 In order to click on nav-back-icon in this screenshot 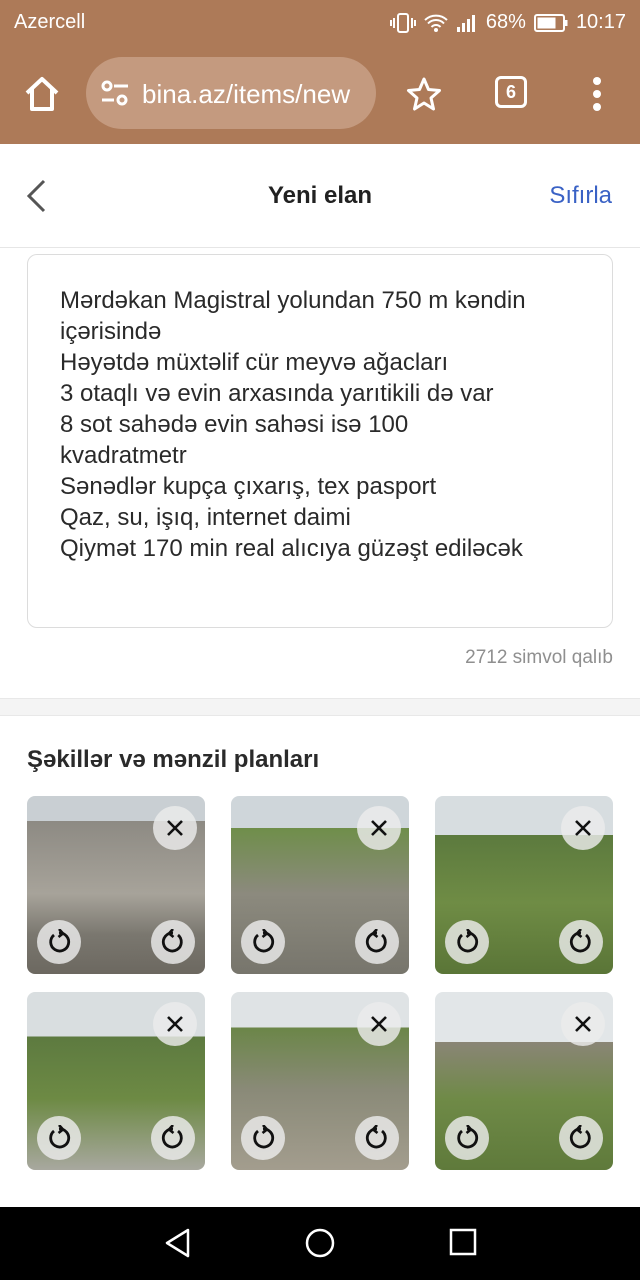, I will do `click(178, 1245)`.